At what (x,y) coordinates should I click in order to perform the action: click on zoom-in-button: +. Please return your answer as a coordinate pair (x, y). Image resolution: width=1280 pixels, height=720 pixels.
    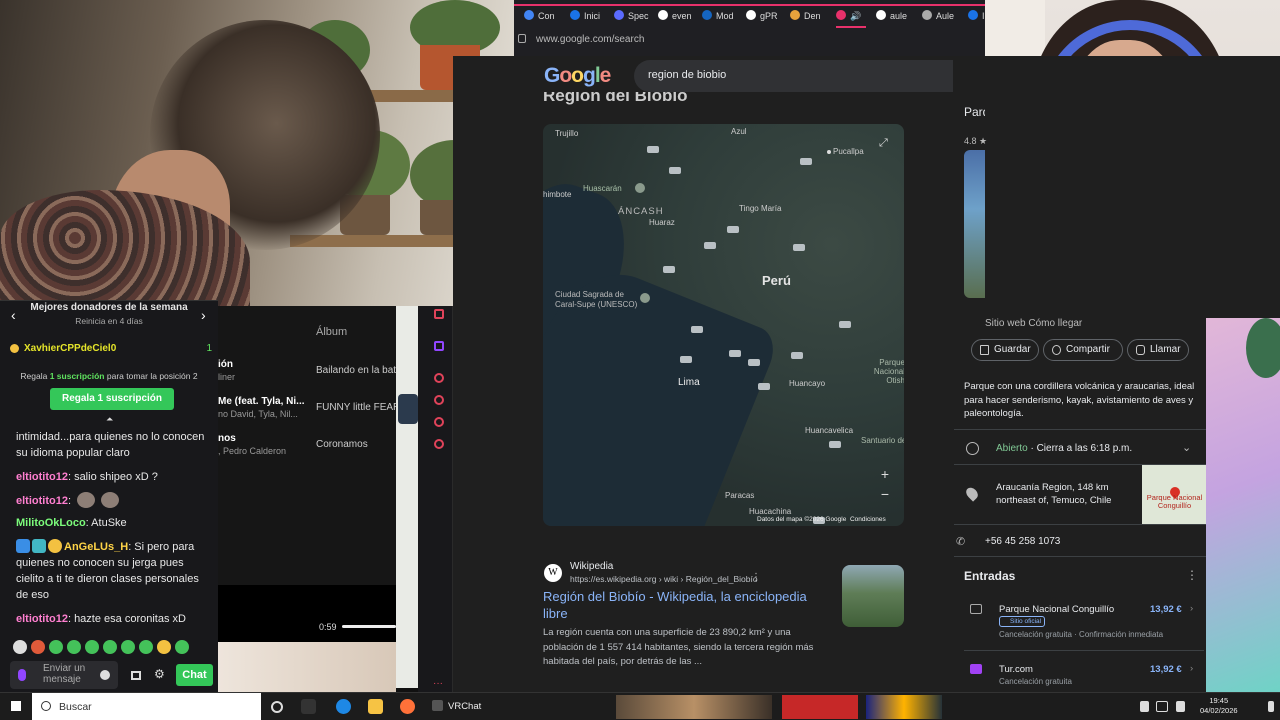
    Looking at the image, I should click on (885, 474).